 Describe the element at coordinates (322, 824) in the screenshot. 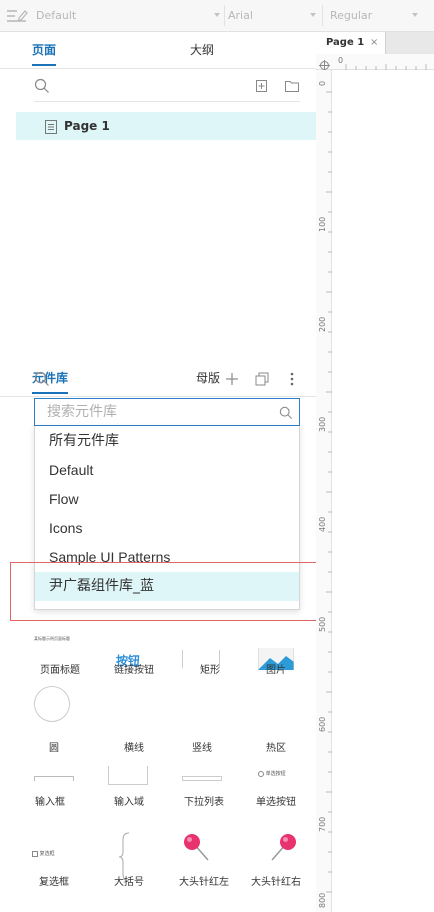

I see `vruler-label: 700` at that location.